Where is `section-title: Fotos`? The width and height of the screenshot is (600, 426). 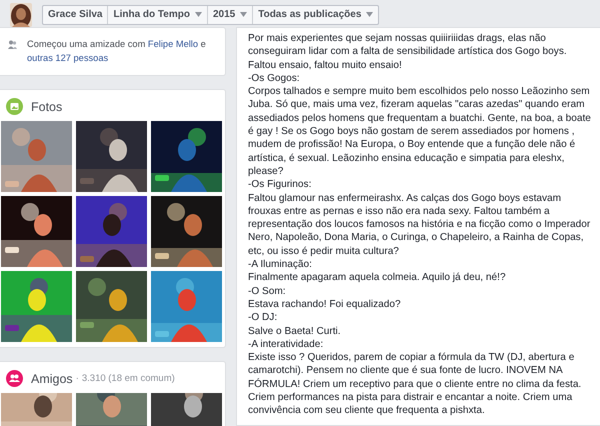 section-title: Fotos is located at coordinates (46, 107).